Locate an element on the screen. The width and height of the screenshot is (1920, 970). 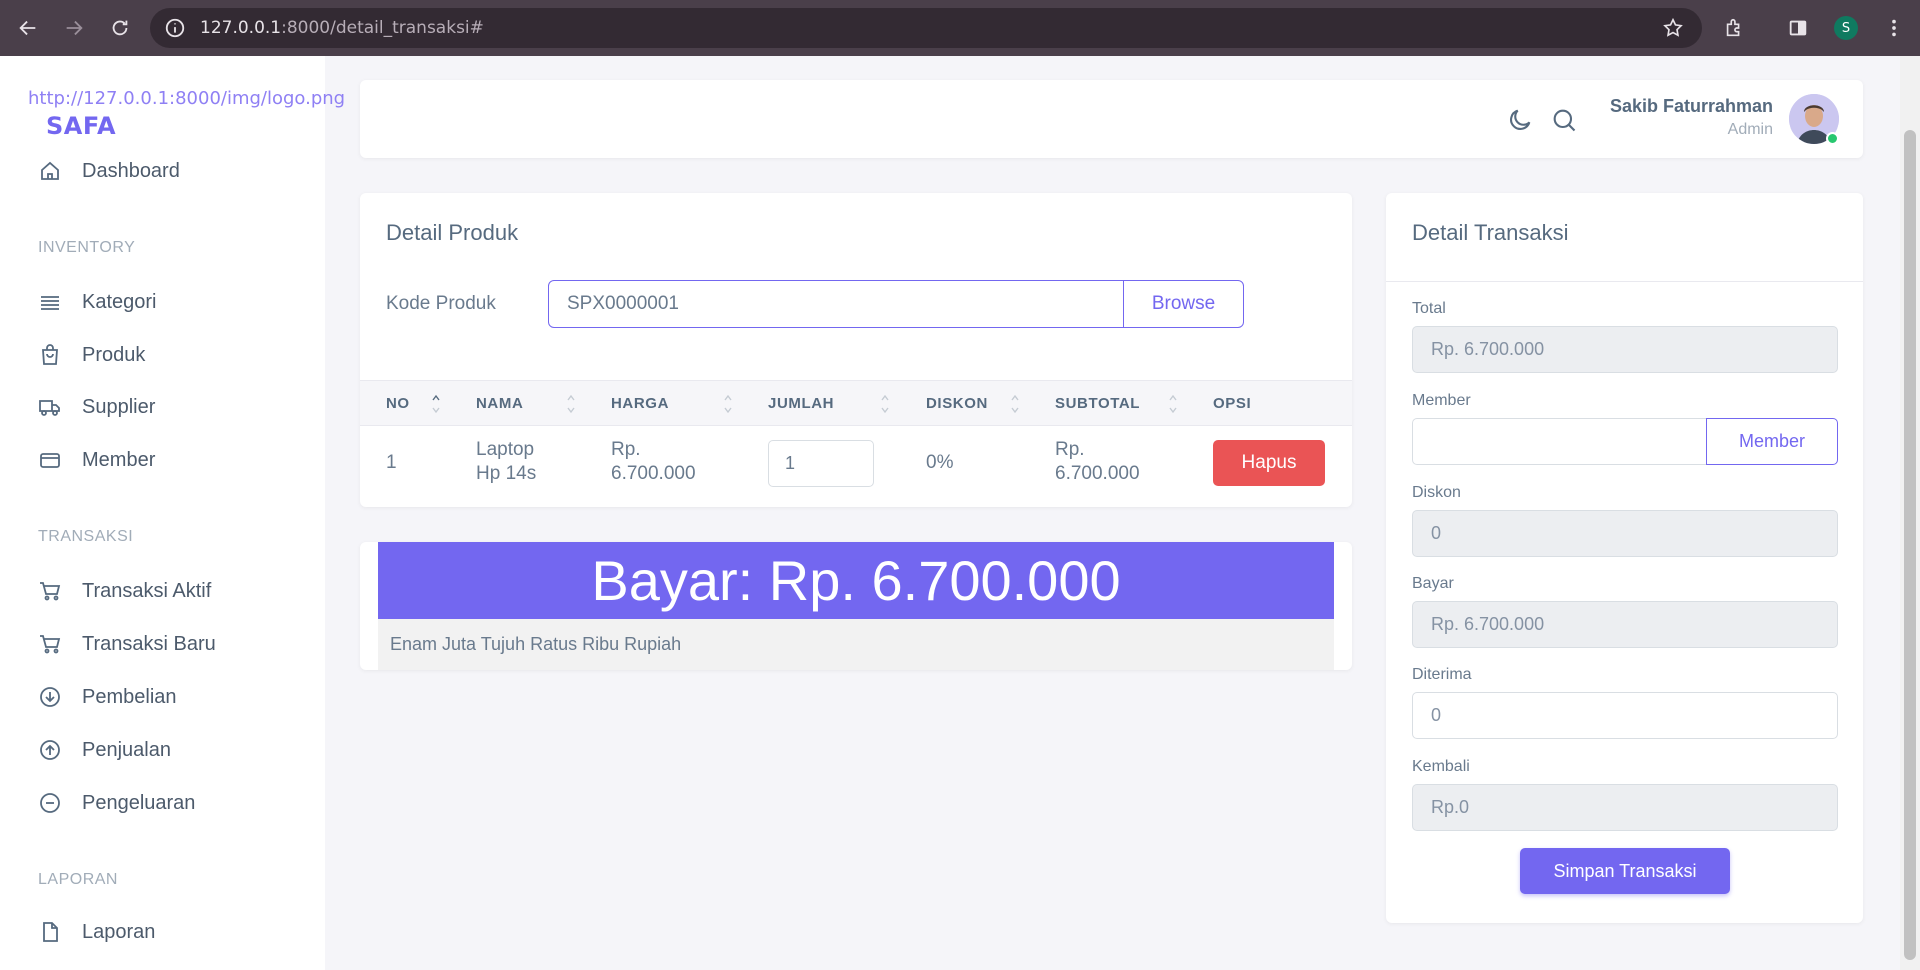
scrollbar-thumb is located at coordinates (1910, 545).